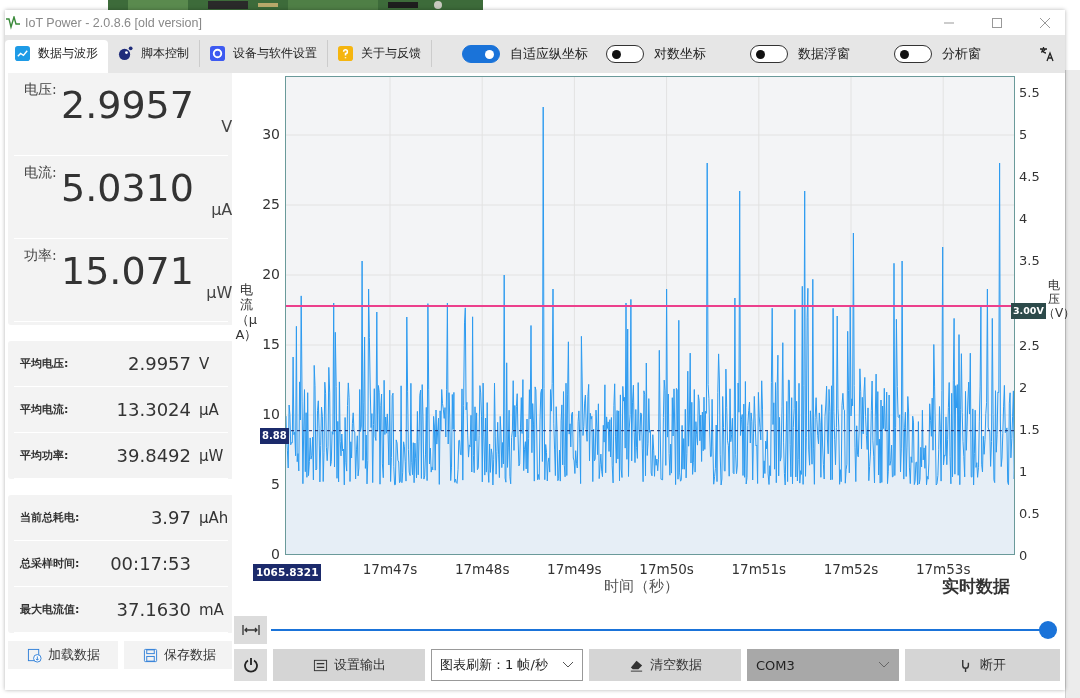  What do you see at coordinates (1023, 387) in the screenshot?
I see `y-tick-label: 2` at bounding box center [1023, 387].